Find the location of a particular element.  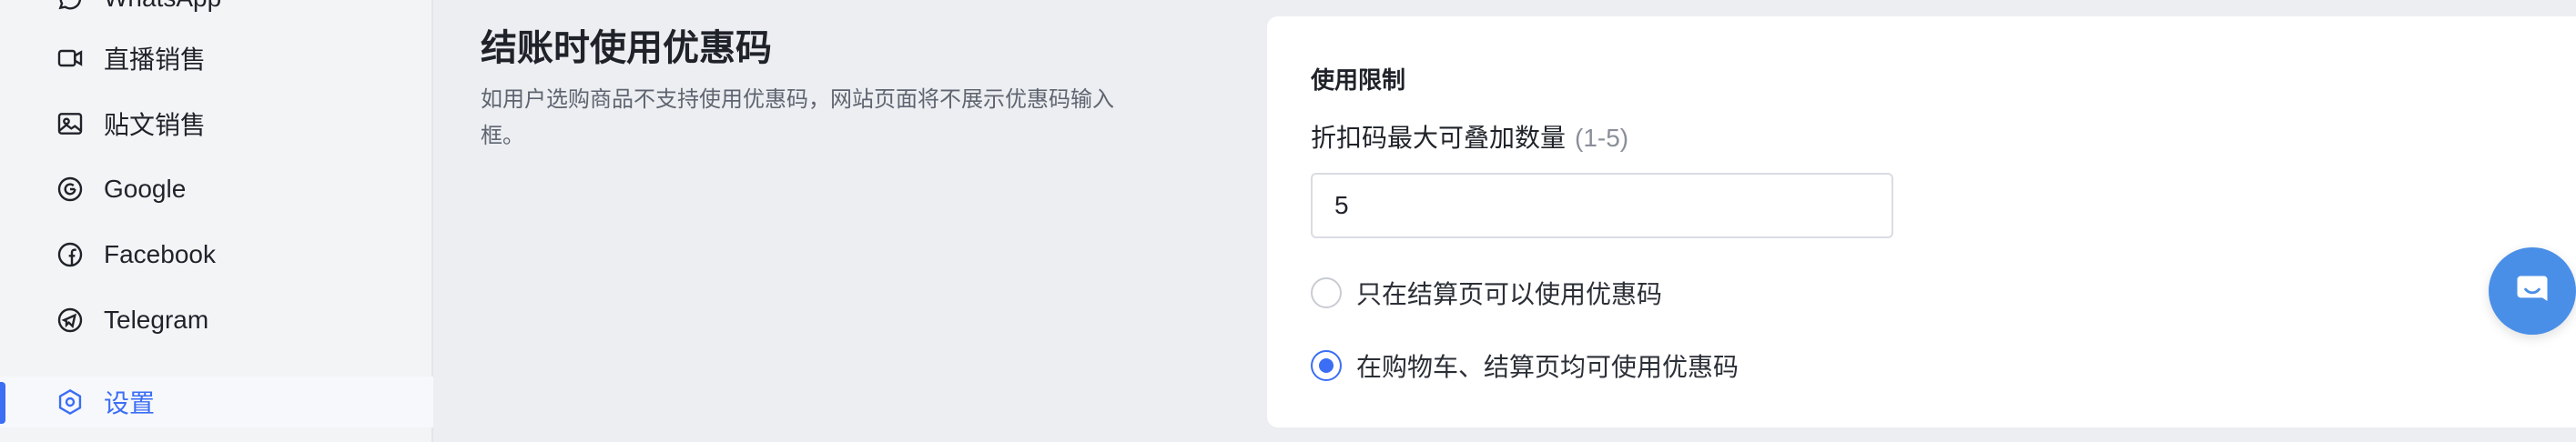

google-icon is located at coordinates (70, 189).